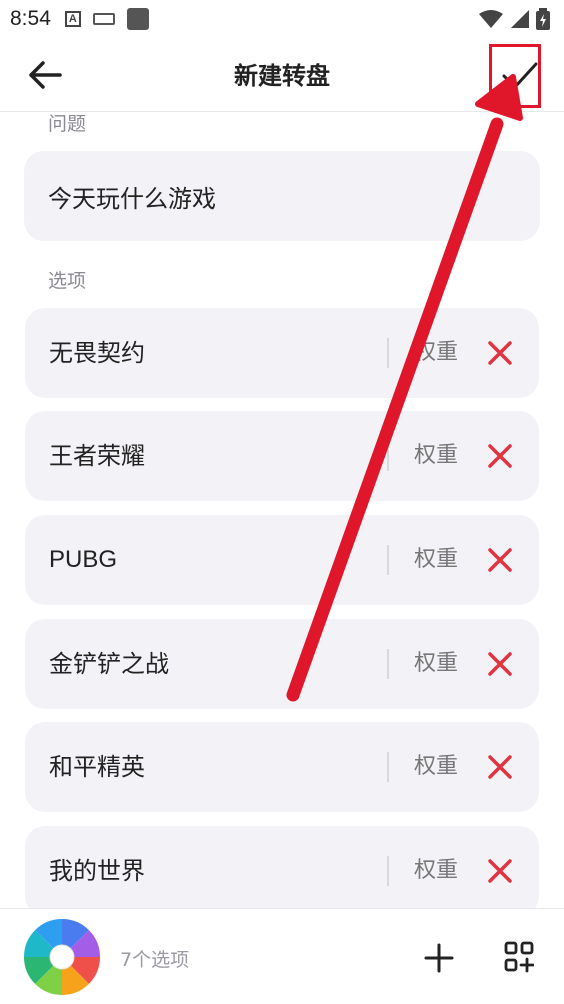  I want to click on question-text: 今天玩什么游戏, so click(132, 198).